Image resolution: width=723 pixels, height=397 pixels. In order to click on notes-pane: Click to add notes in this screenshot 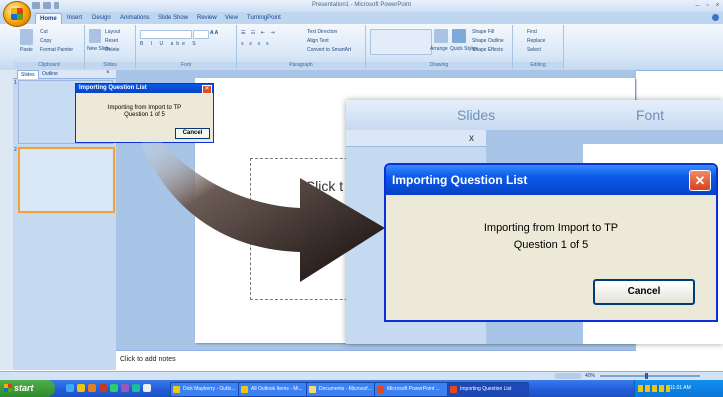, I will do `click(376, 361)`.